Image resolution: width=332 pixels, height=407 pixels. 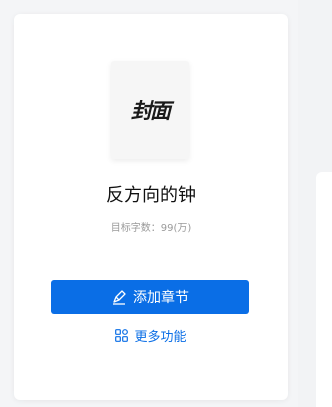 What do you see at coordinates (122, 335) in the screenshot?
I see `grid-icon` at bounding box center [122, 335].